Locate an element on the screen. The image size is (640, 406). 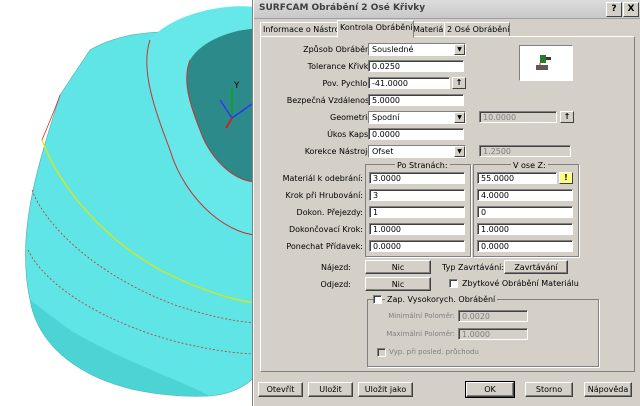
pridavek-stranach-input: 0.0000 is located at coordinates (417, 246).